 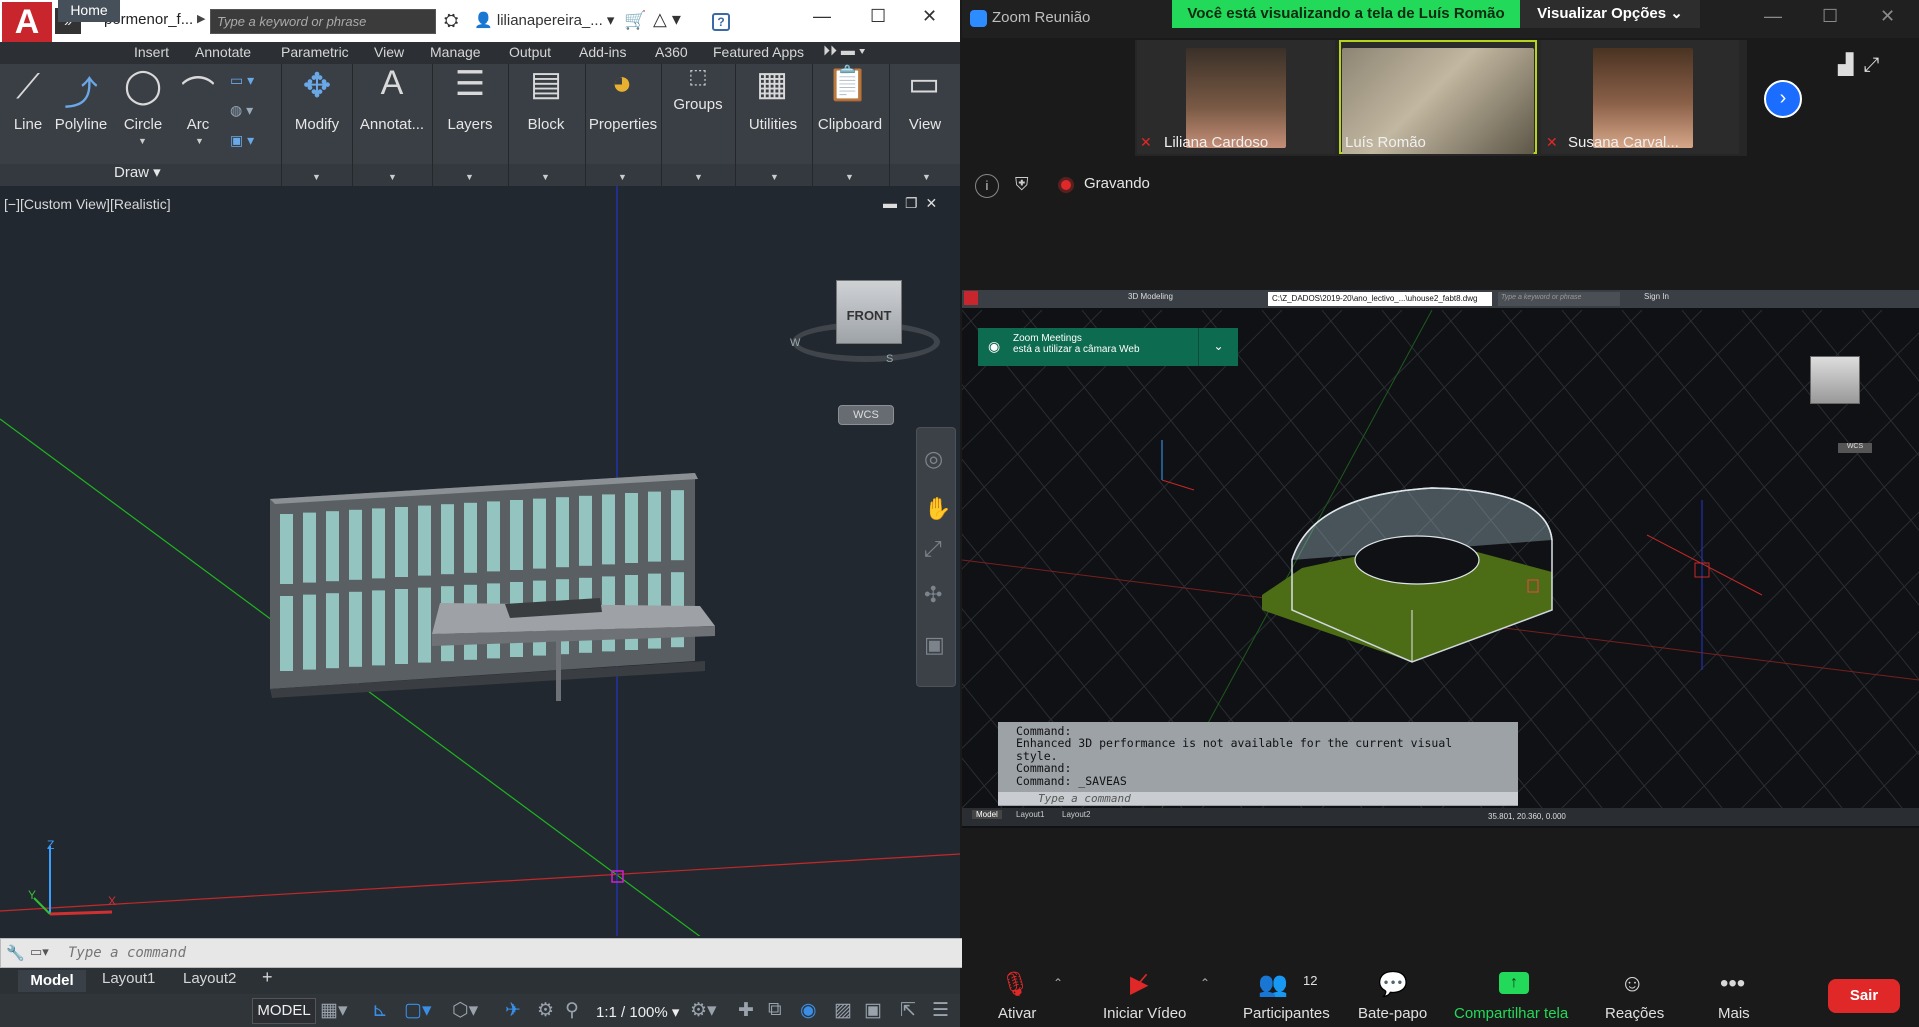 What do you see at coordinates (198, 124) in the screenshot?
I see `arc-button: Arc` at bounding box center [198, 124].